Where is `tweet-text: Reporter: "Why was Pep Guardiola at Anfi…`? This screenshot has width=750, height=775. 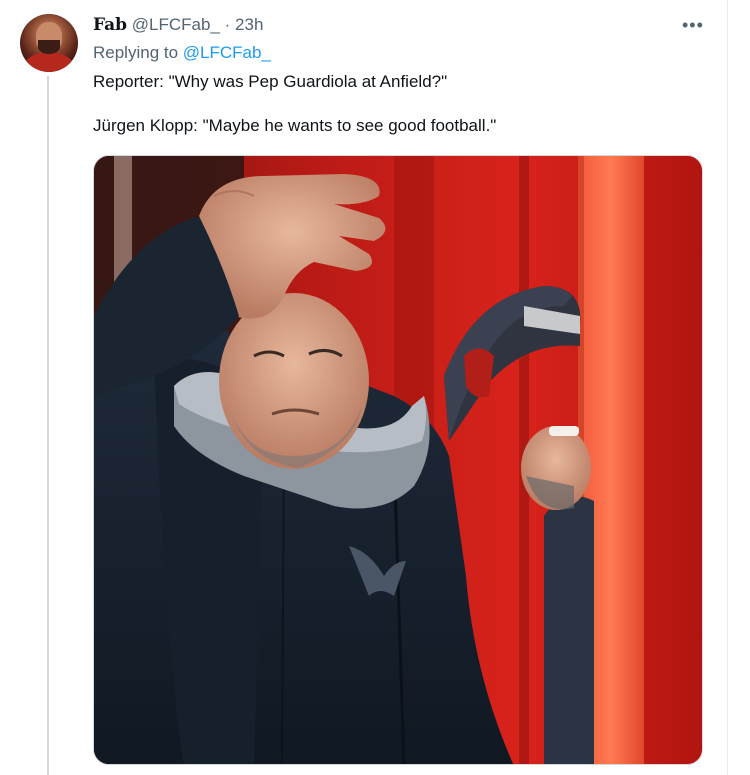
tweet-text: Reporter: "Why was Pep Guardiola at Anfi… is located at coordinates (398, 104).